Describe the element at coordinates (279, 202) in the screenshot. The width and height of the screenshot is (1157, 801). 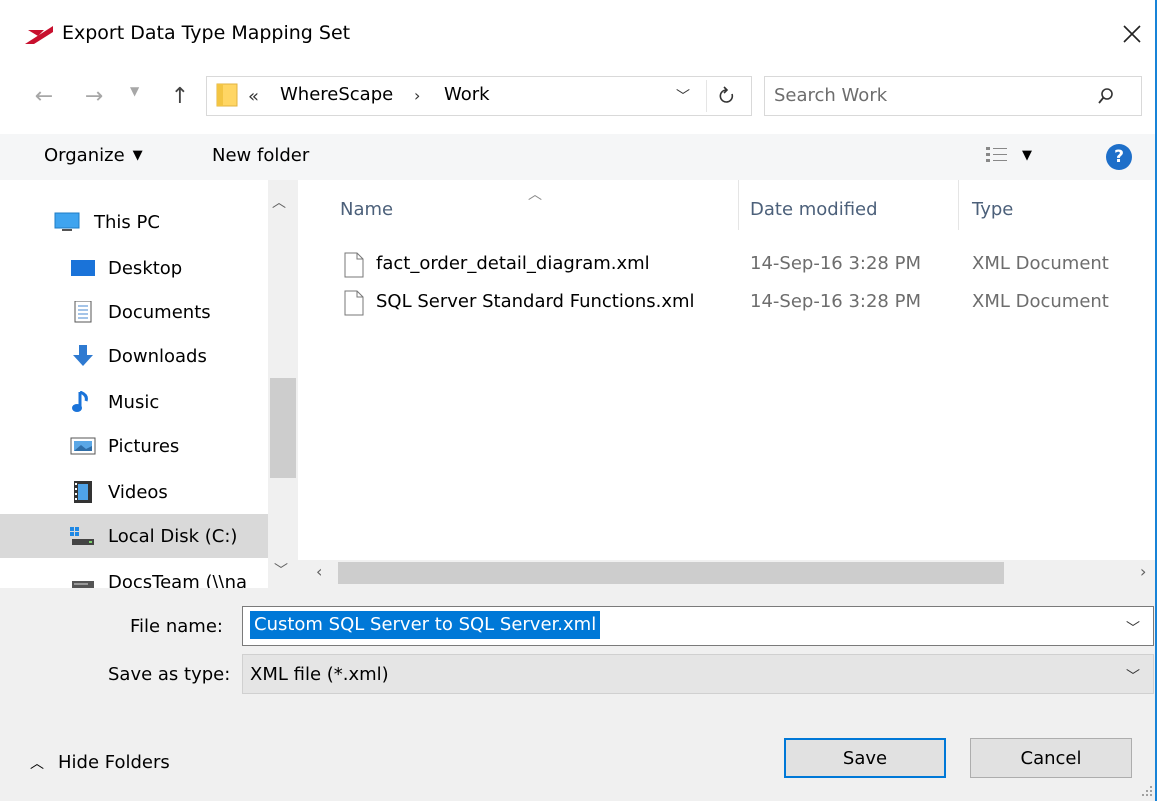
I see `scroll-up-icon: ︿` at that location.